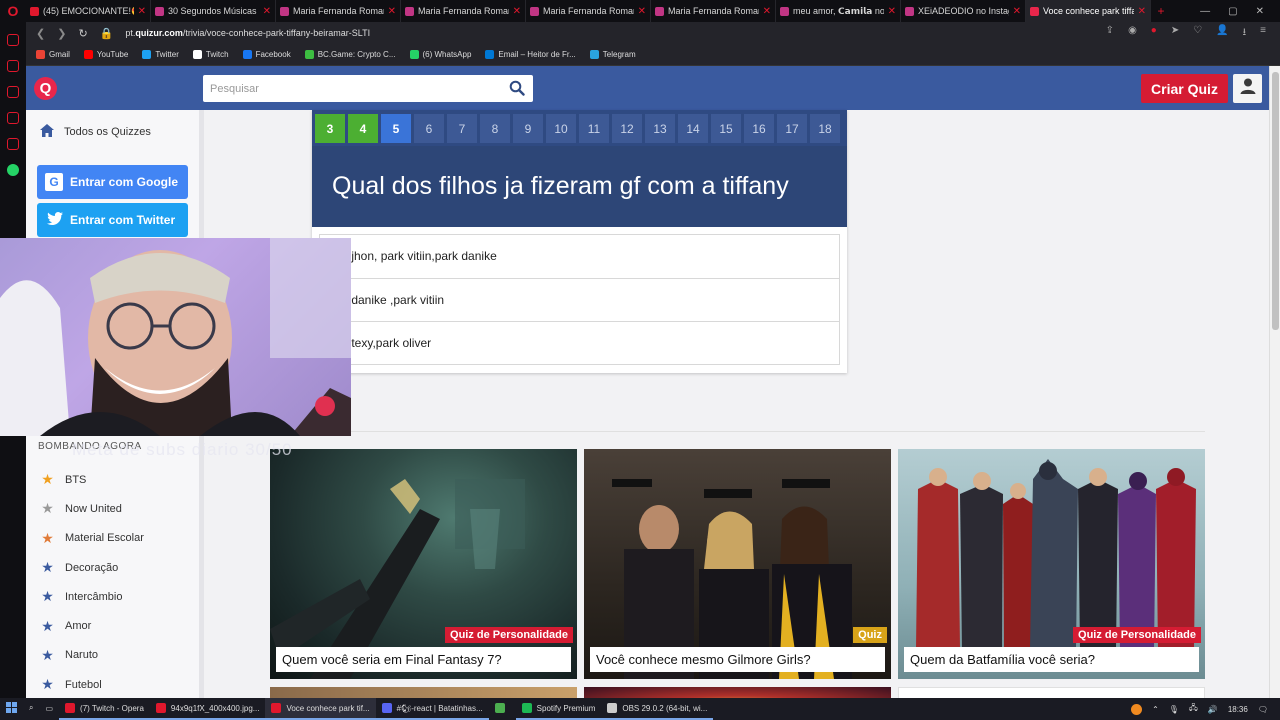 This screenshot has height=720, width=1280. I want to click on trending-category-item: ★ Now United, so click(92, 508).